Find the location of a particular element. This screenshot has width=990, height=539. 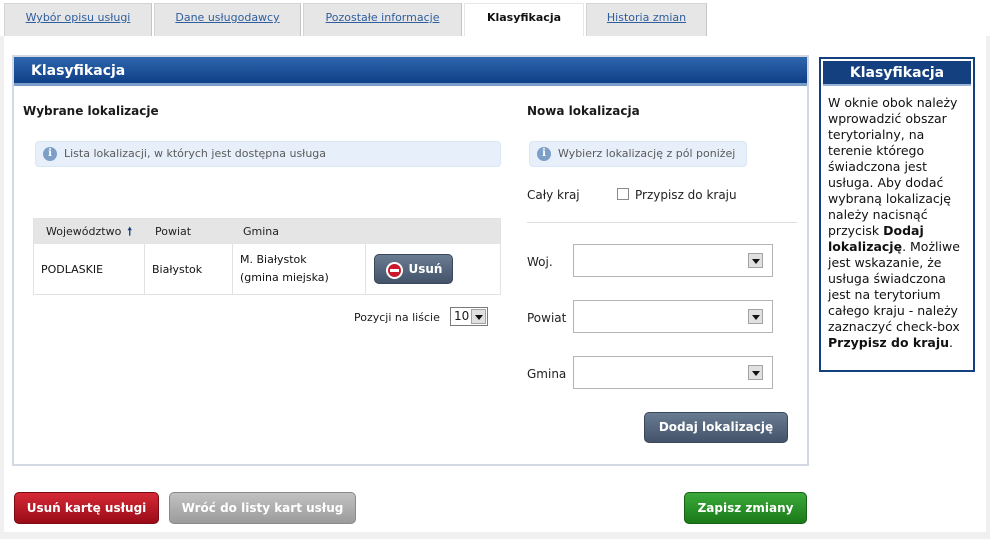

new-location-title: Nowa lokalizacja is located at coordinates (583, 111).